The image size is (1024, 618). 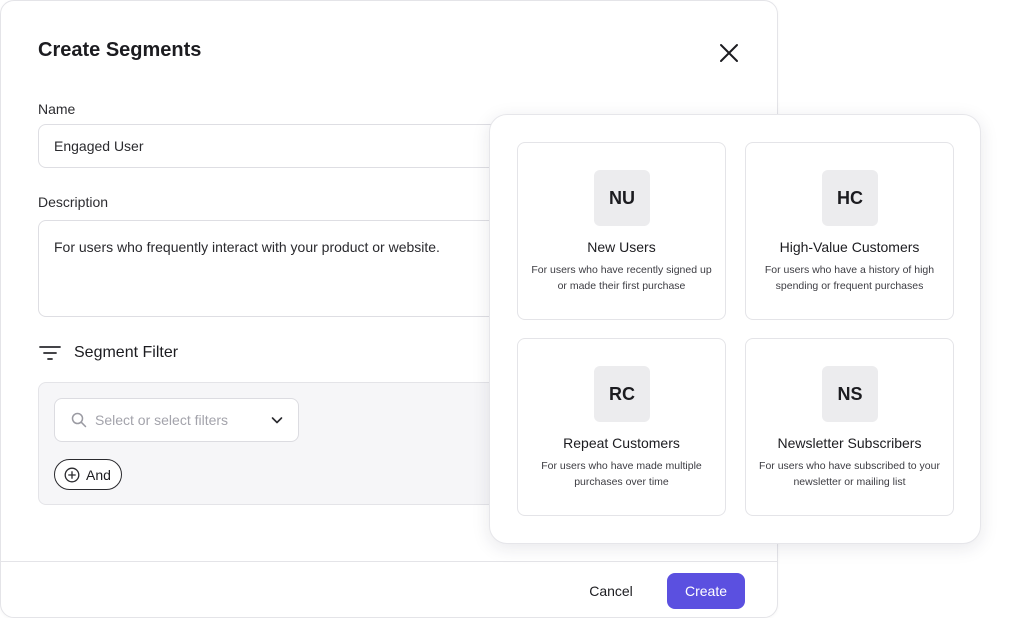 What do you see at coordinates (57, 109) in the screenshot?
I see `name-label: Name` at bounding box center [57, 109].